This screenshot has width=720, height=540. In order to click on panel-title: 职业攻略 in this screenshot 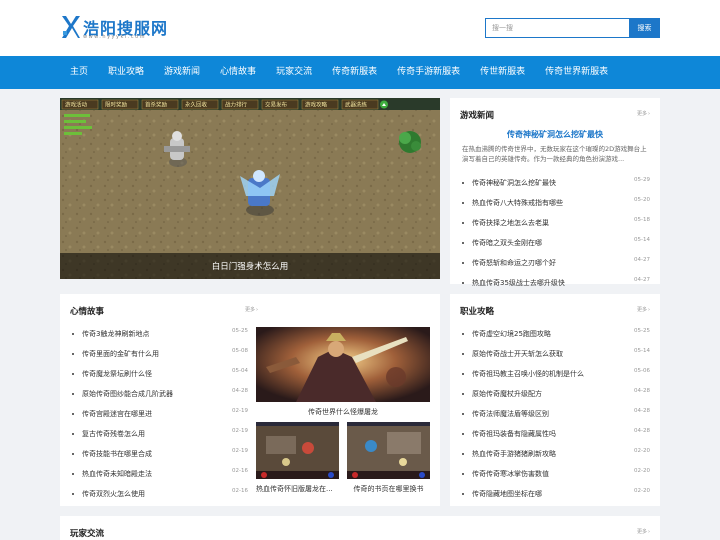, I will do `click(477, 312)`.